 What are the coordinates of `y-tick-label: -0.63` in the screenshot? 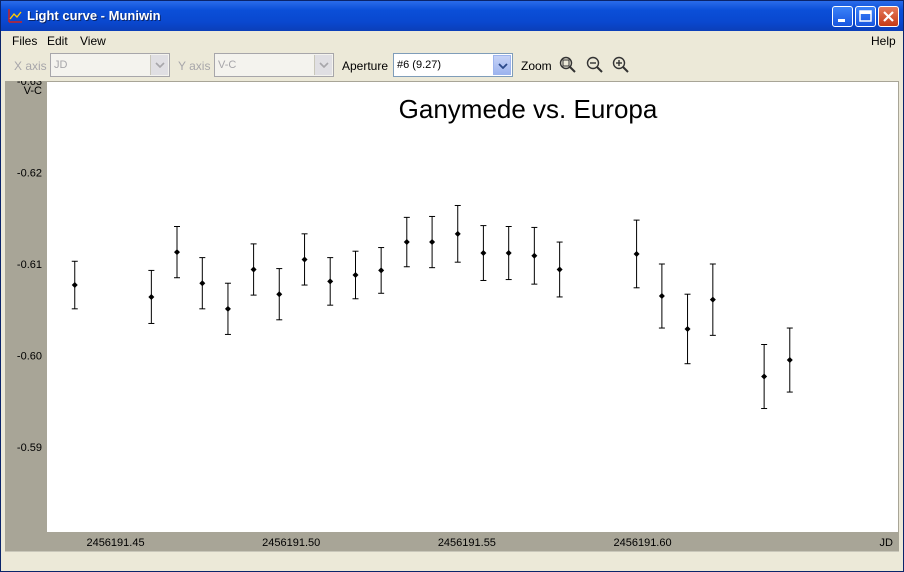 It's located at (29, 84).